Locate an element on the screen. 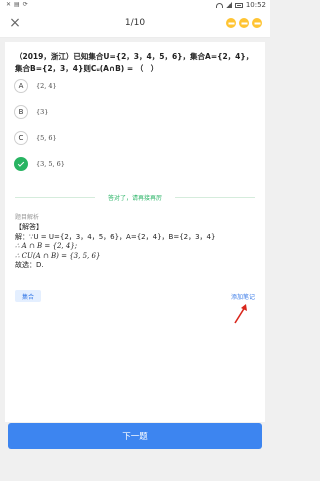  analysis-line: ∴ CU(A ∩ B) = {3, 5, 6} is located at coordinates (58, 255).